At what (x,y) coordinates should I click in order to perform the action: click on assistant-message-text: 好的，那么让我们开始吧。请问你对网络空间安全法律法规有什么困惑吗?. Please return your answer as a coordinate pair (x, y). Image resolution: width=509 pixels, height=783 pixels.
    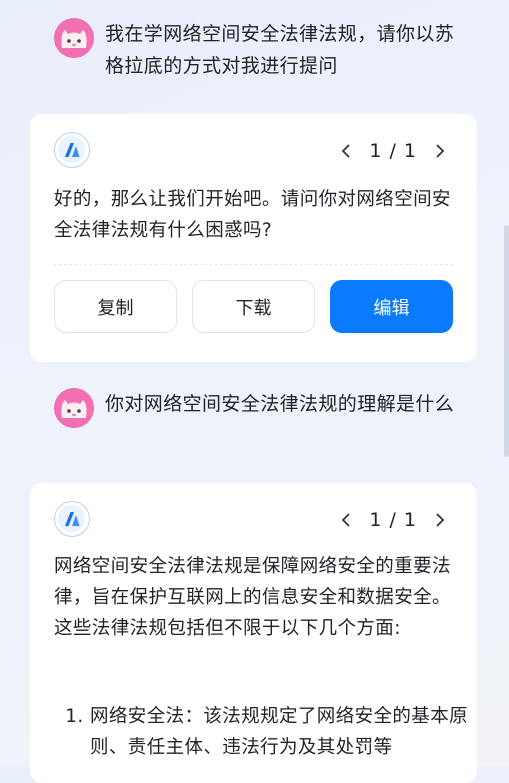
    Looking at the image, I should click on (252, 215).